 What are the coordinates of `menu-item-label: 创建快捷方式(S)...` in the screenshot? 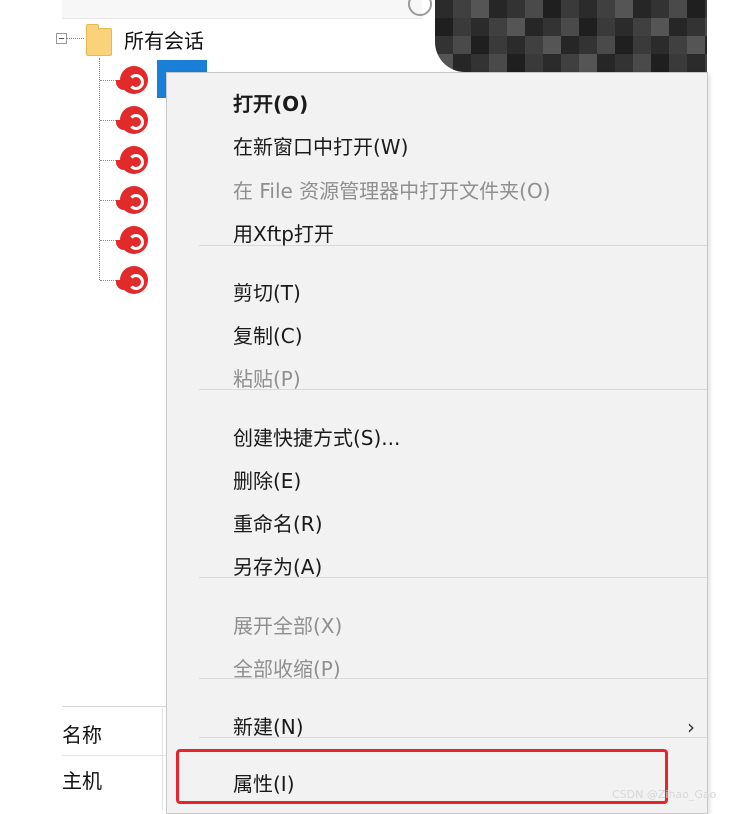 It's located at (317, 438).